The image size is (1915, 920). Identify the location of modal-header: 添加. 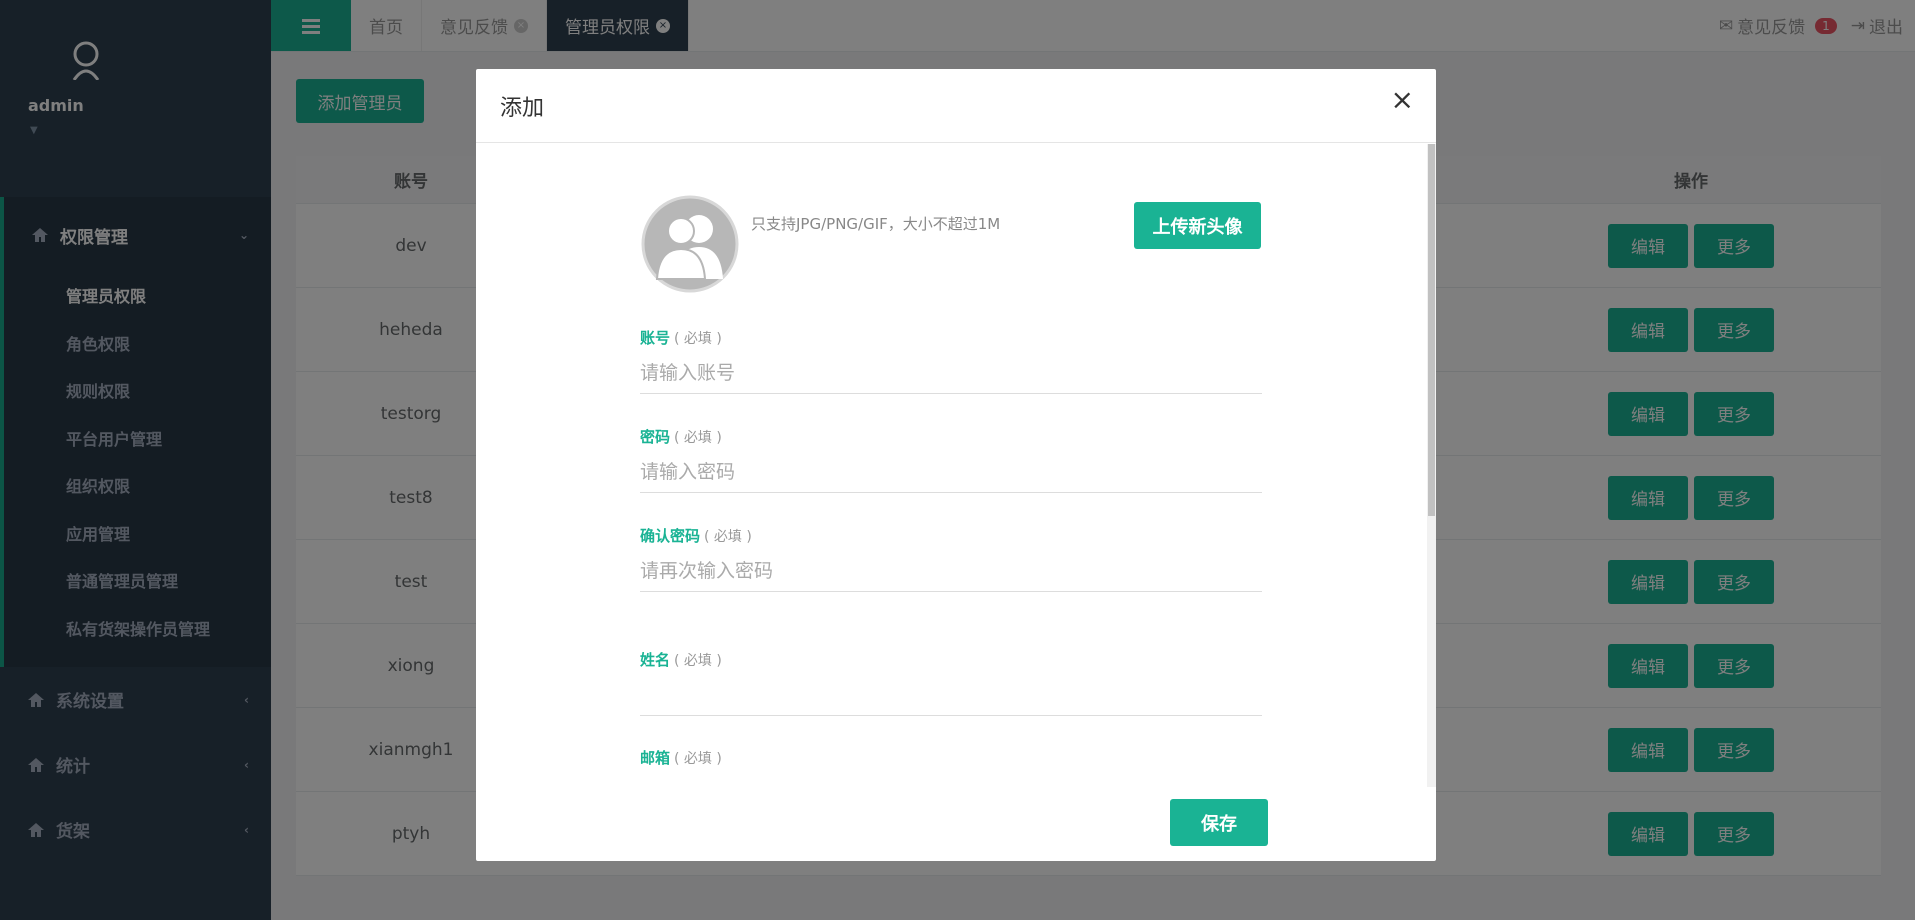
(956, 106).